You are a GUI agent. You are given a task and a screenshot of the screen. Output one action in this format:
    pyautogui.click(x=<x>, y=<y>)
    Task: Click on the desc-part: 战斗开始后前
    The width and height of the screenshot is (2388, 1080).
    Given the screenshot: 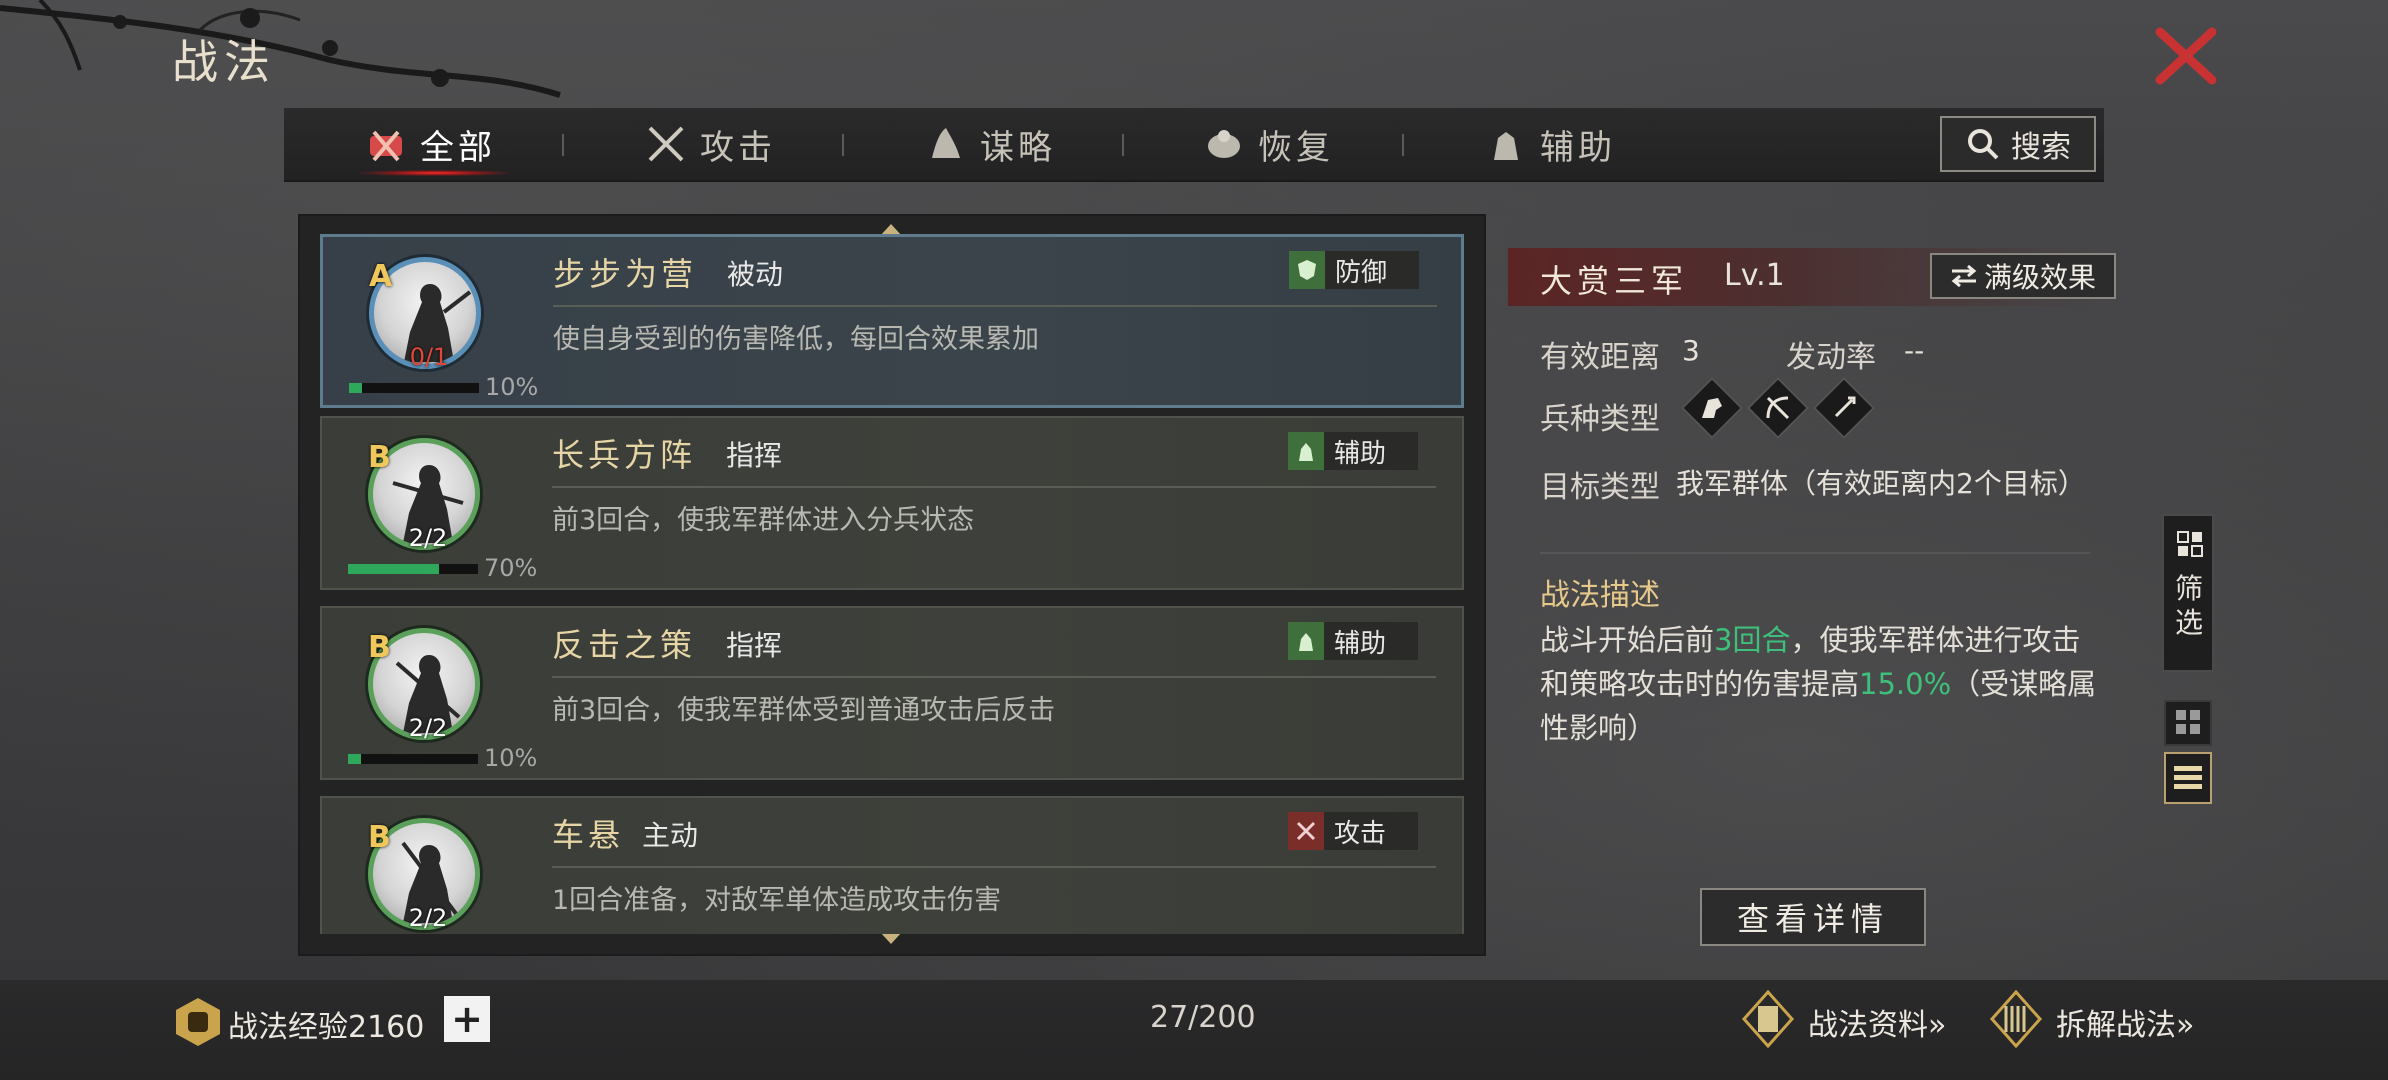 What is the action you would take?
    pyautogui.click(x=1627, y=640)
    